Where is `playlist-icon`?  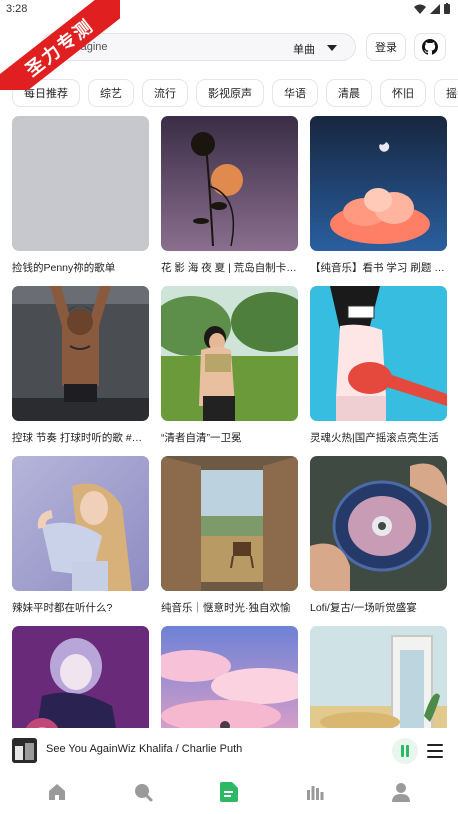
playlist-icon is located at coordinates (229, 792).